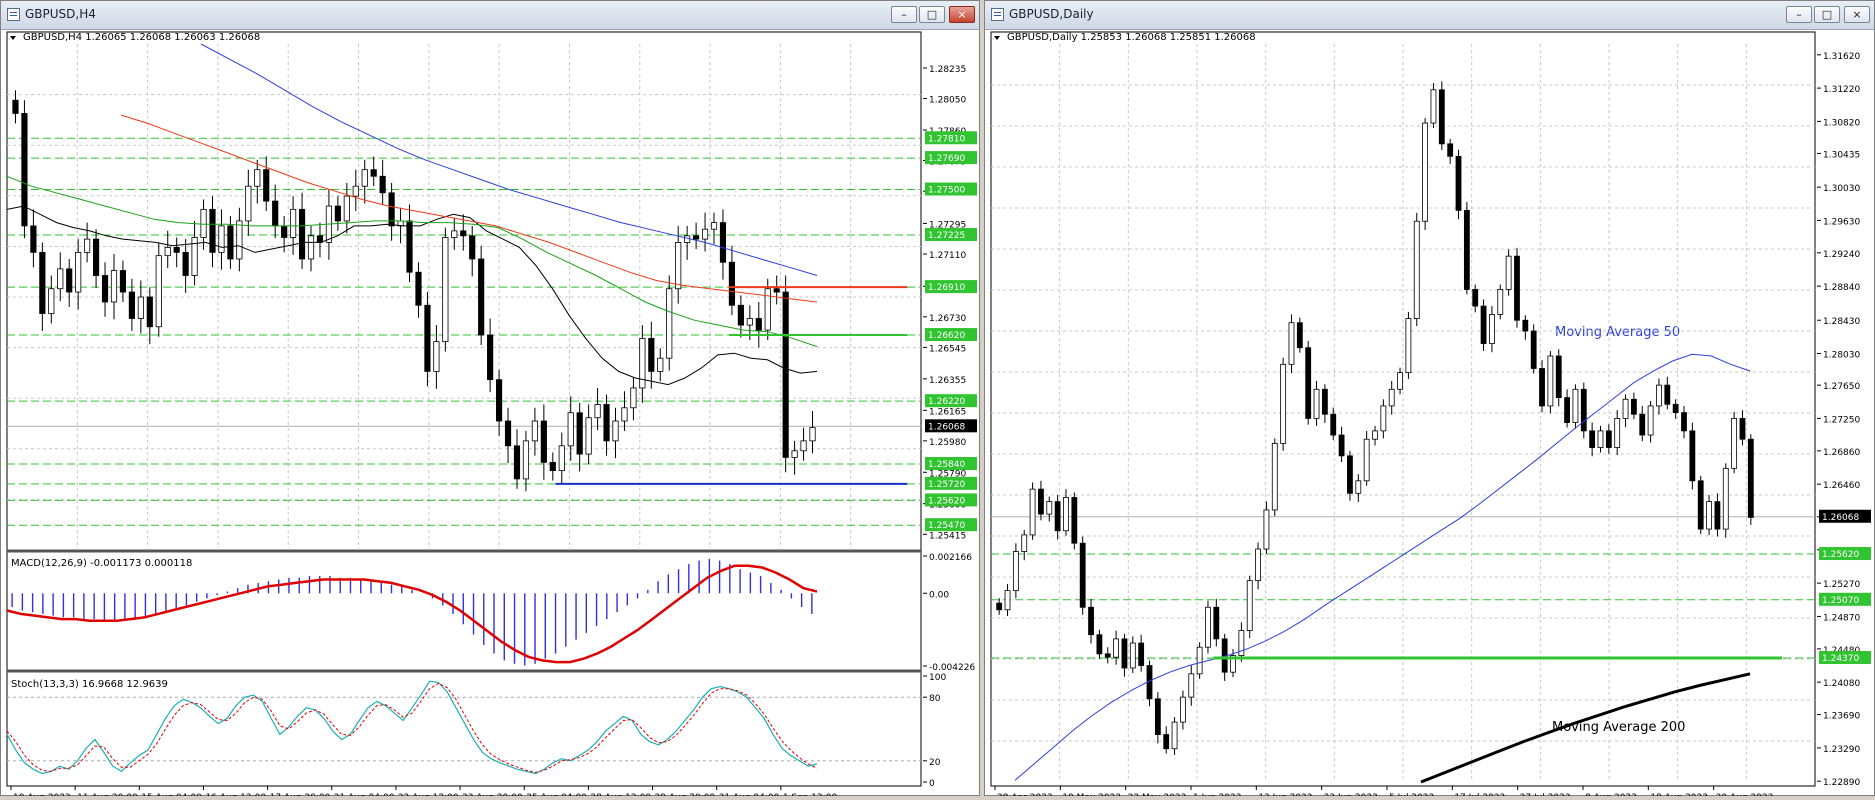 The width and height of the screenshot is (1875, 800). I want to click on daily-level-tag: 1.25620, so click(1840, 555).